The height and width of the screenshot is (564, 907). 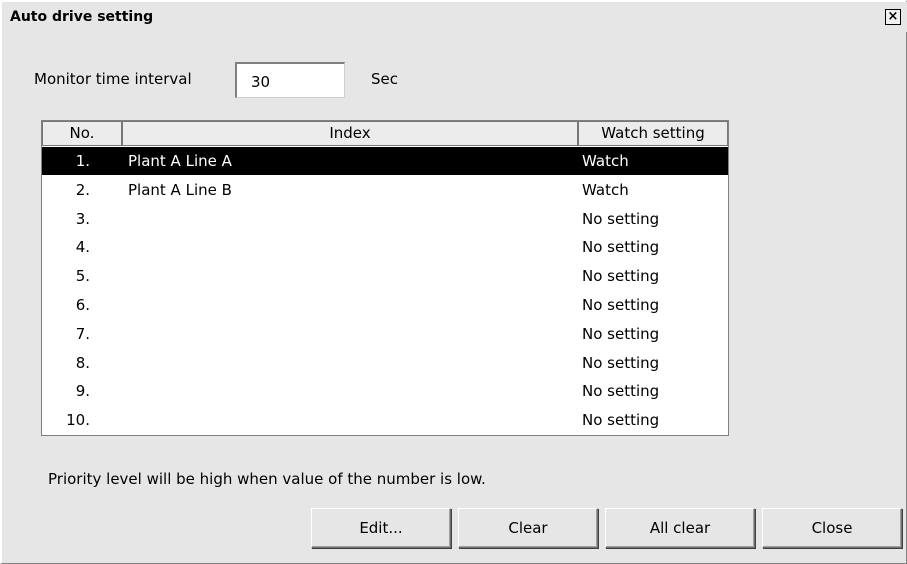 I want to click on column-header-no: No., so click(x=82, y=133).